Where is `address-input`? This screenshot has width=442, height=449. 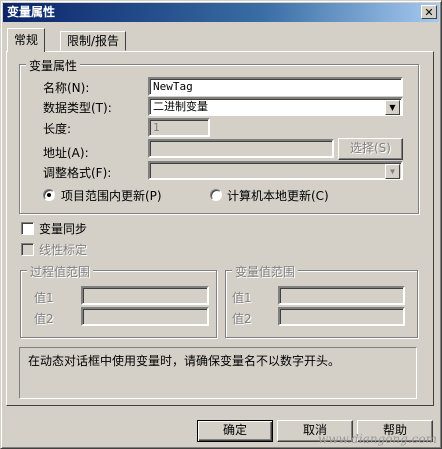 address-input is located at coordinates (241, 148).